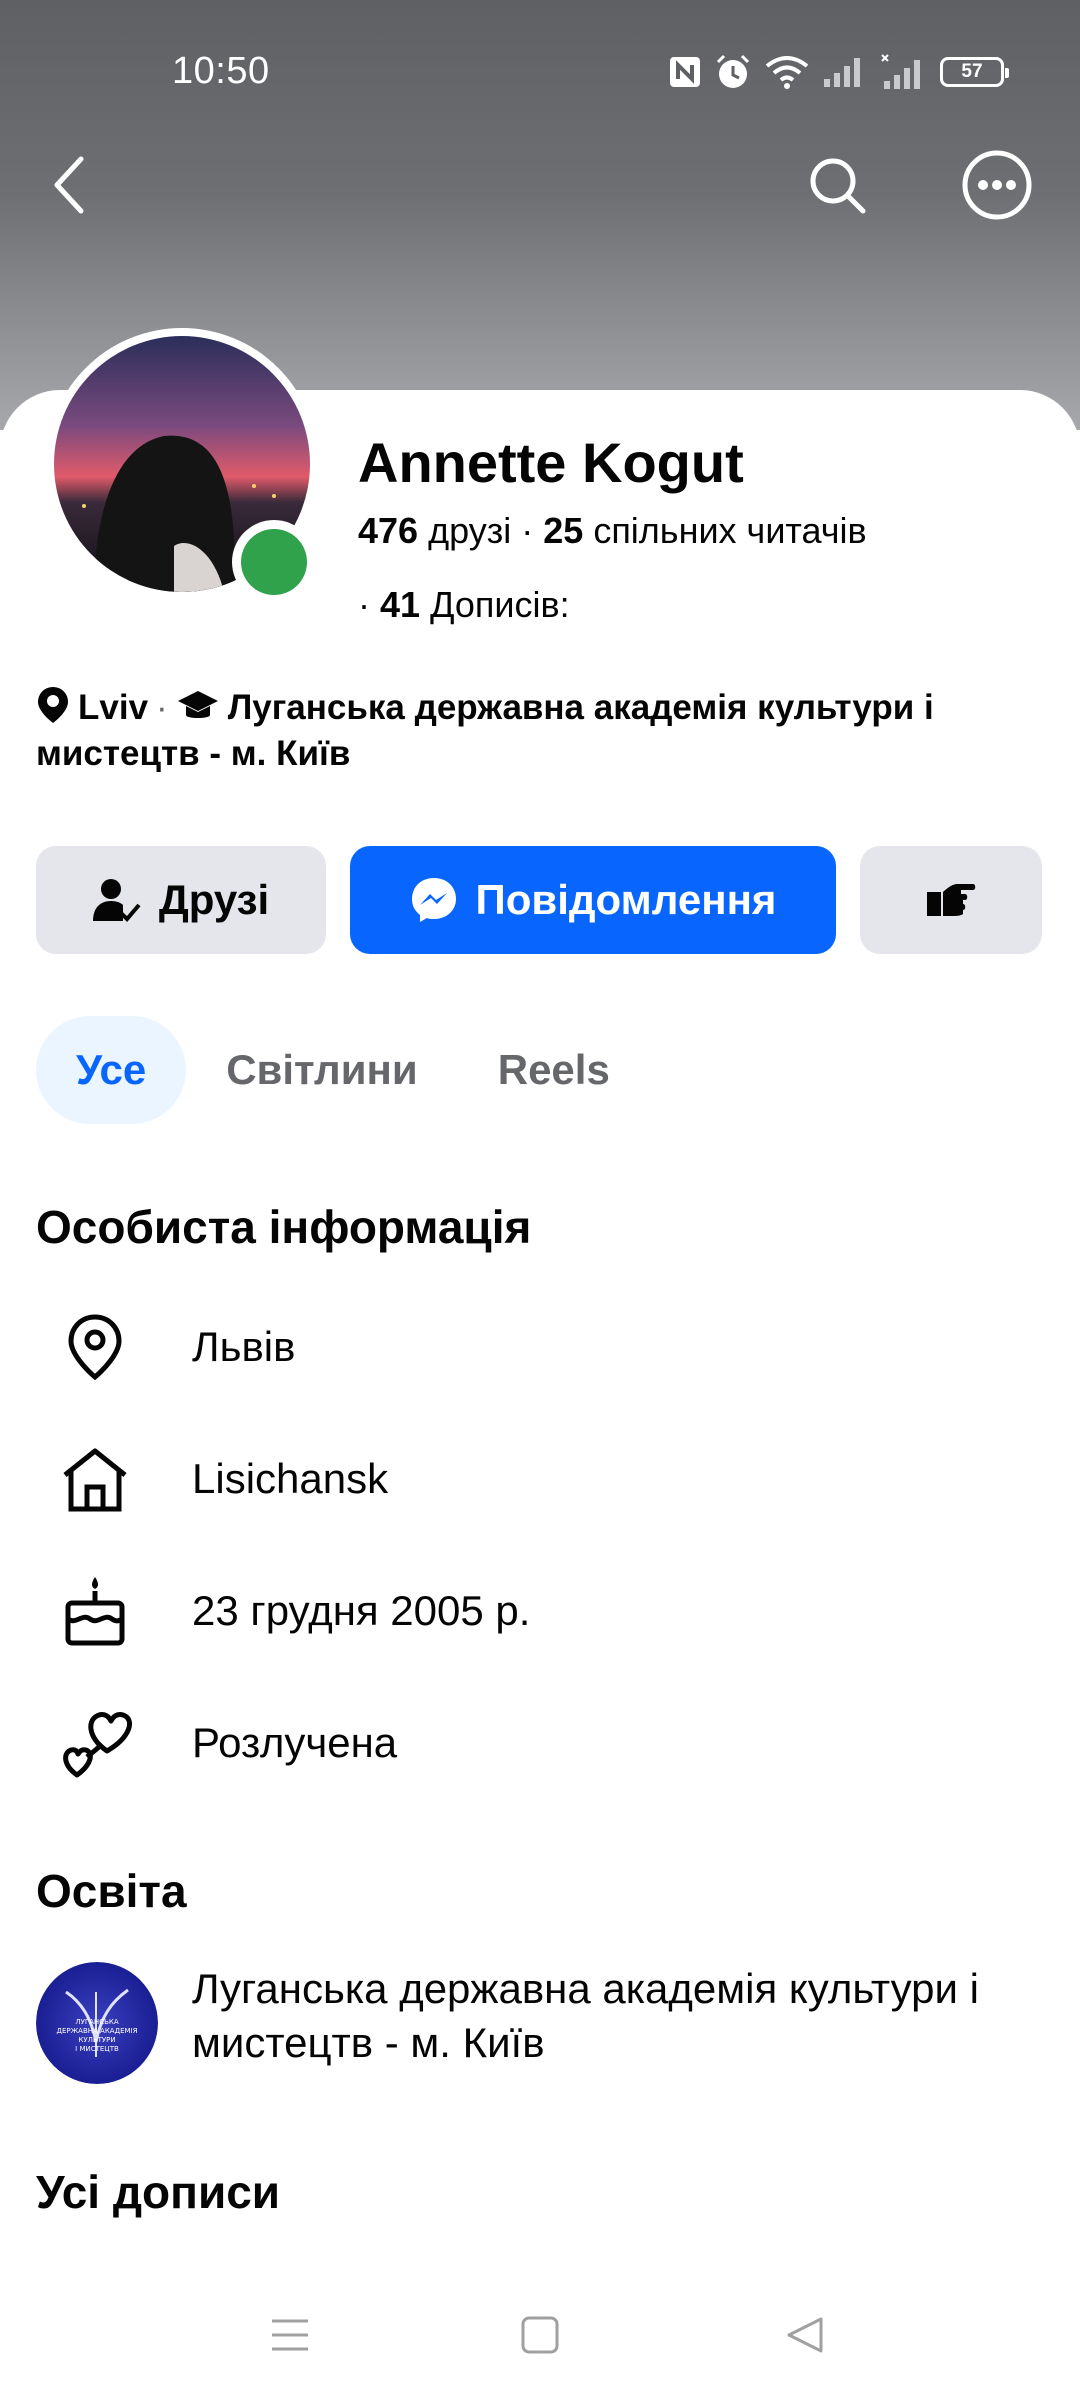 The image size is (1080, 2400). Describe the element at coordinates (95, 1611) in the screenshot. I see `birthday-cake-icon` at that location.